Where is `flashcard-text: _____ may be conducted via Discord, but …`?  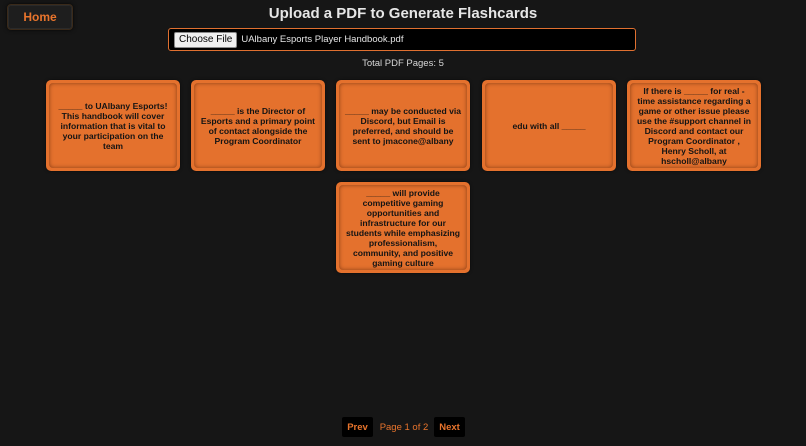
flashcard-text: _____ may be conducted via Discord, but … is located at coordinates (403, 125).